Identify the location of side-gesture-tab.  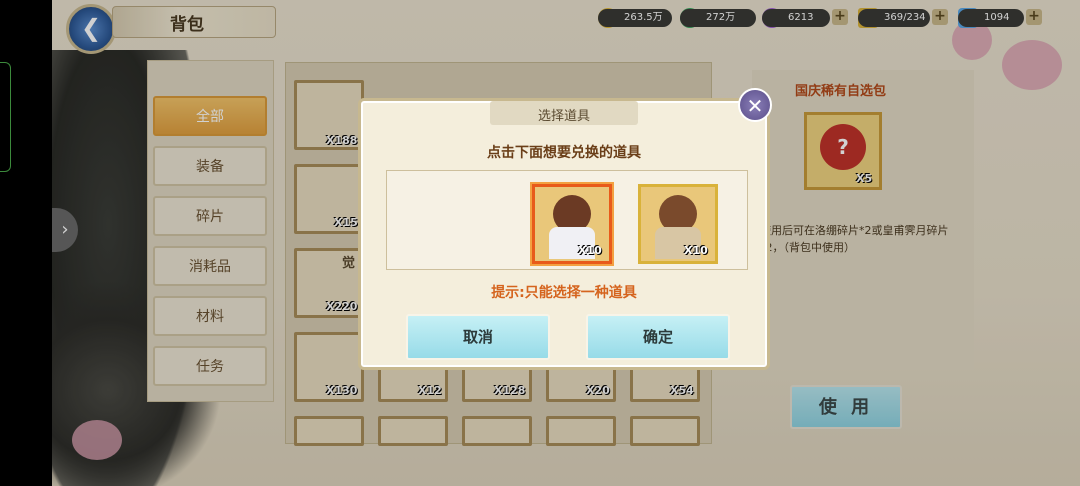
(5, 117).